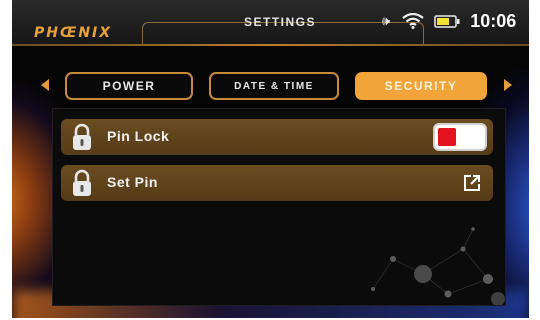 The image size is (540, 320). What do you see at coordinates (460, 137) in the screenshot?
I see `pin-lock-toggle` at bounding box center [460, 137].